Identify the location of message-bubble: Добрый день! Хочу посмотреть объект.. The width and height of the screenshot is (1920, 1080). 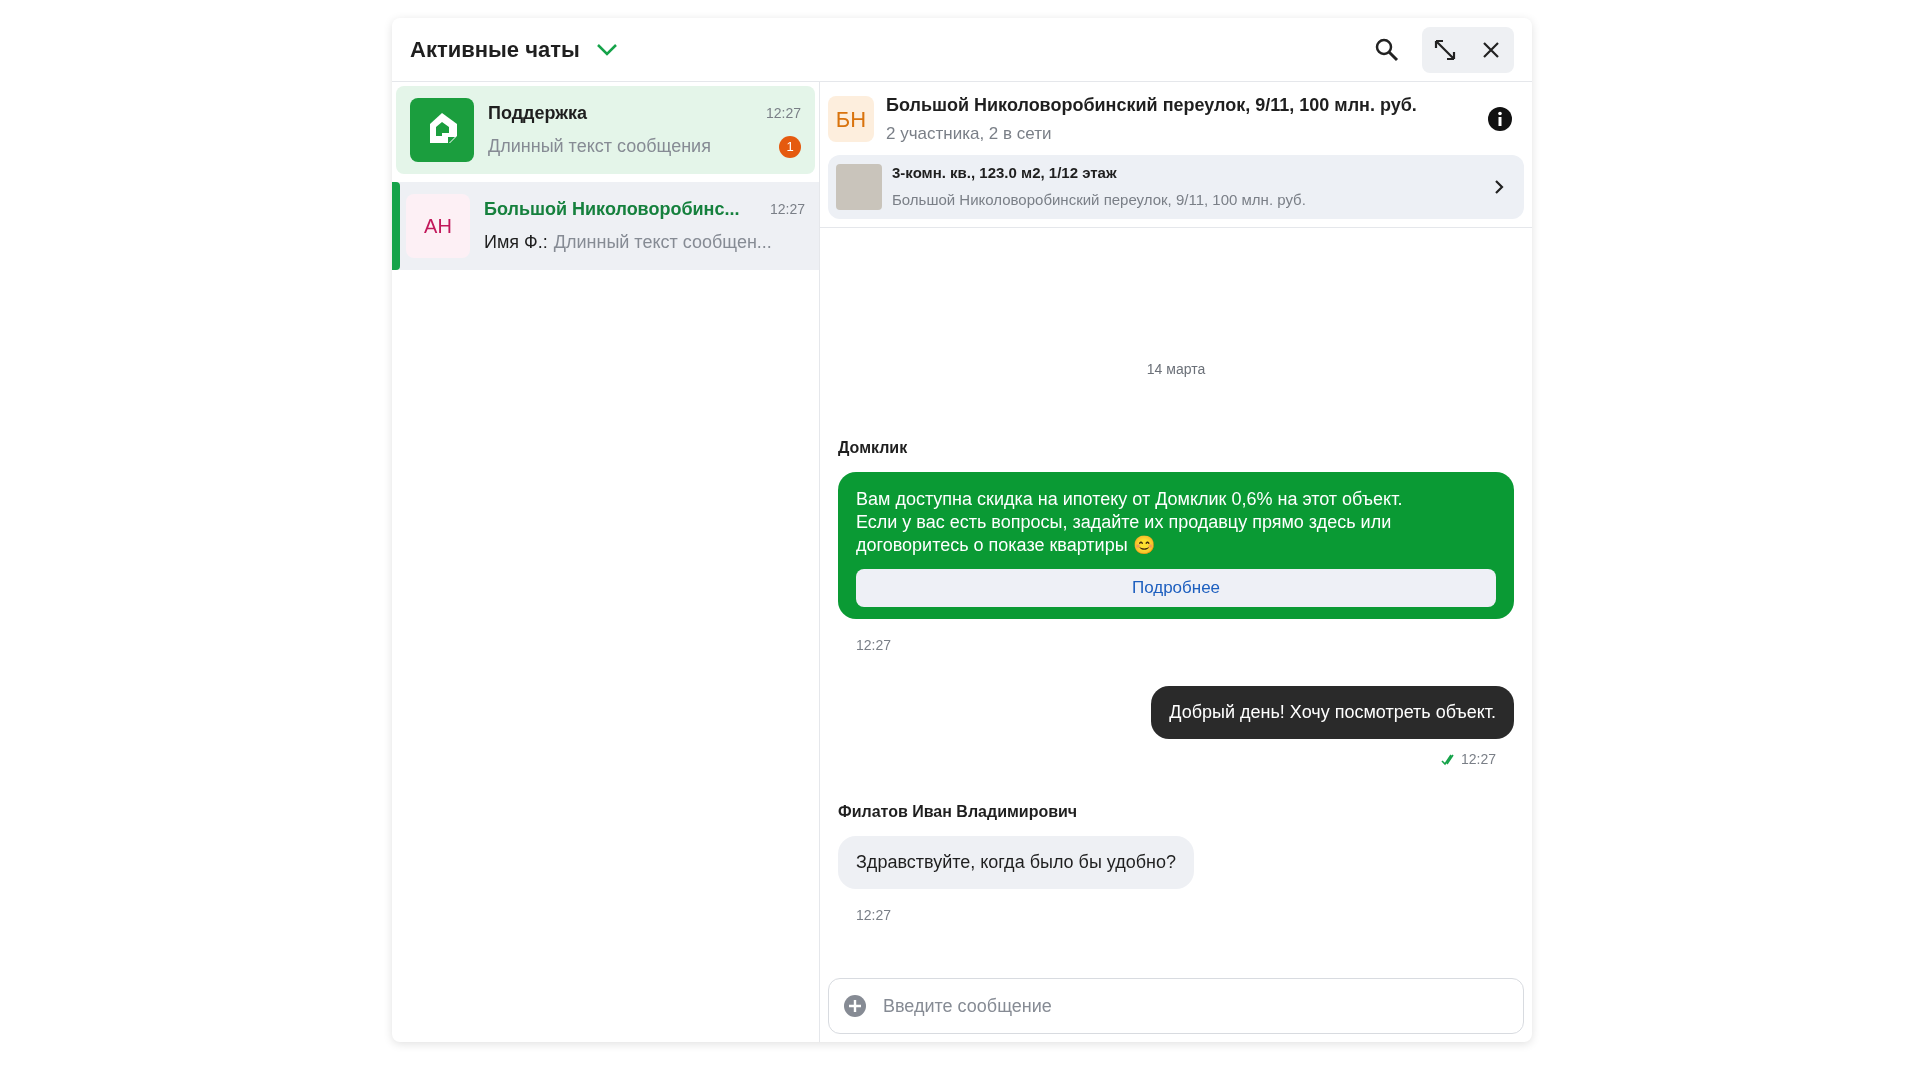
(1332, 712).